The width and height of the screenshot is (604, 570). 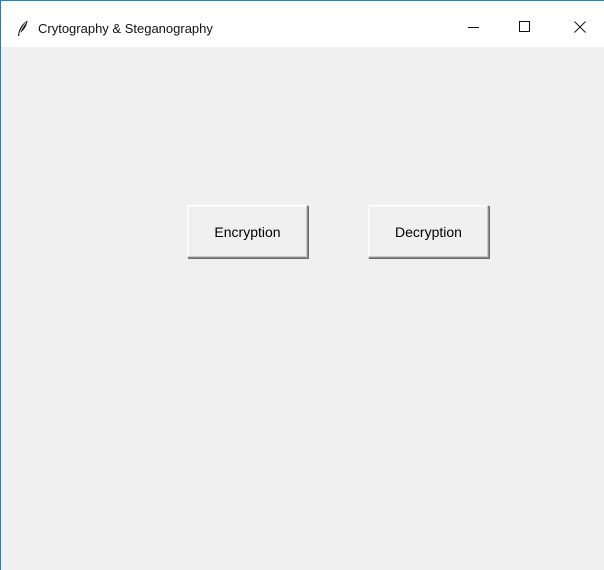 What do you see at coordinates (302, 24) in the screenshot?
I see `title-bar: Crytography & Steganography` at bounding box center [302, 24].